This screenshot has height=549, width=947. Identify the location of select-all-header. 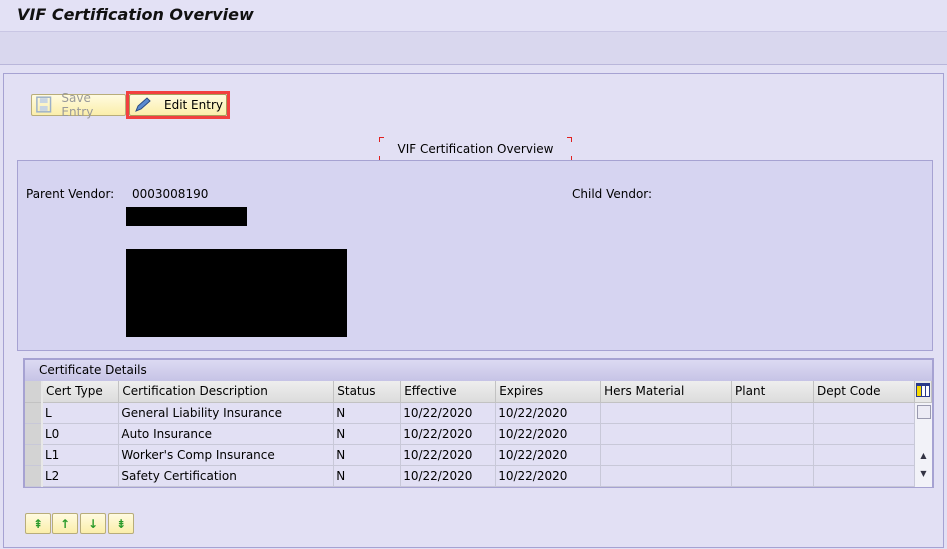
(34, 392).